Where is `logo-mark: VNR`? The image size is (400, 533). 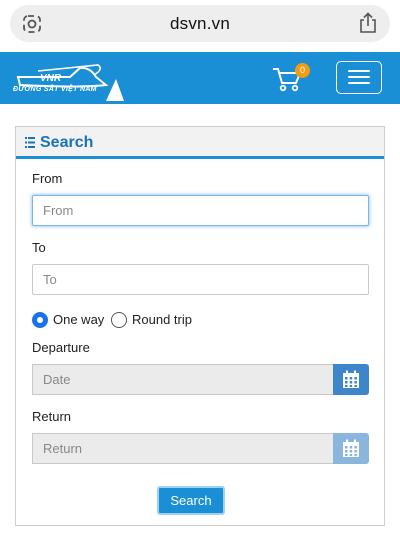 logo-mark: VNR is located at coordinates (51, 78).